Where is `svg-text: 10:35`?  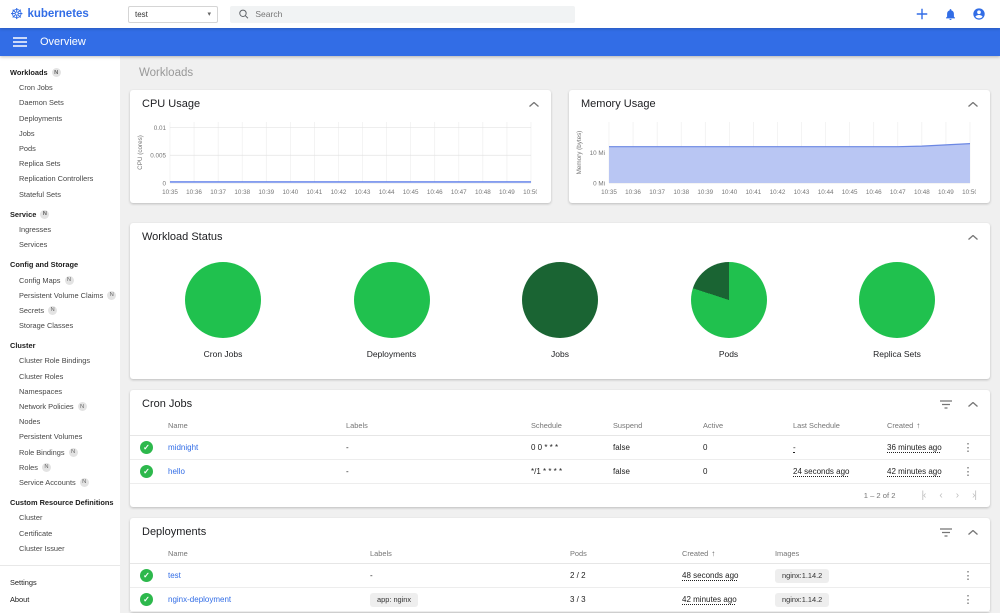 svg-text: 10:35 is located at coordinates (170, 192).